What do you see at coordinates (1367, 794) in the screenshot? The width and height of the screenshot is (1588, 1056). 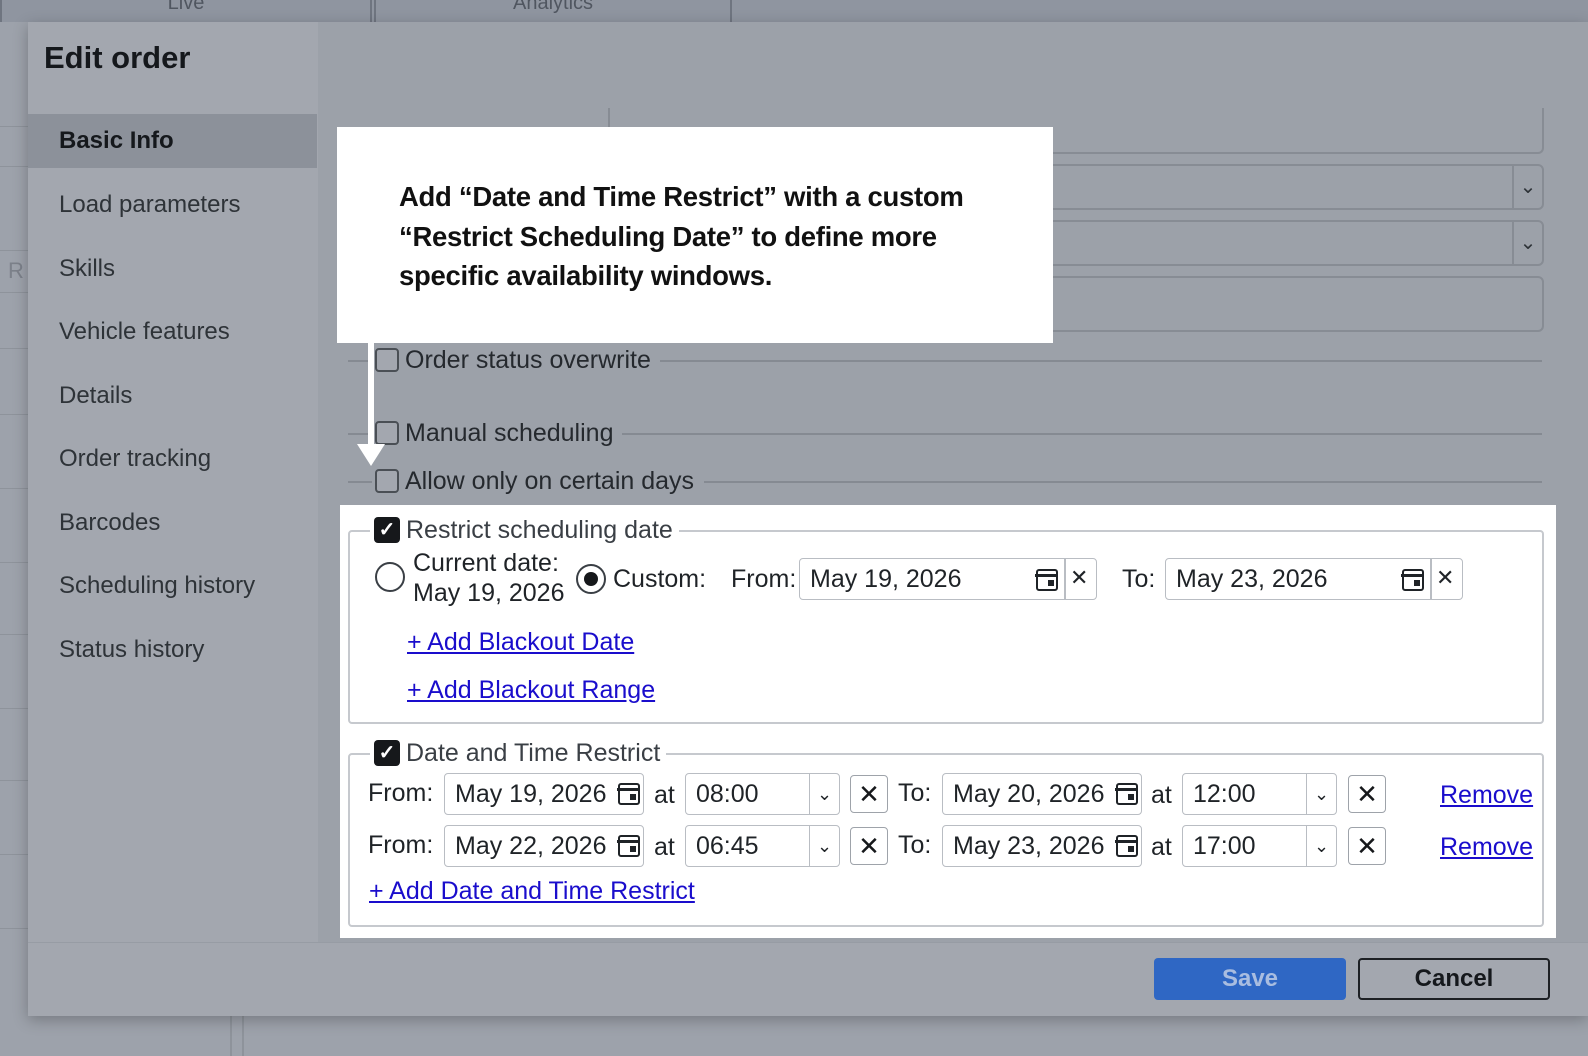 I see `row1-to-clear-button: ✕` at bounding box center [1367, 794].